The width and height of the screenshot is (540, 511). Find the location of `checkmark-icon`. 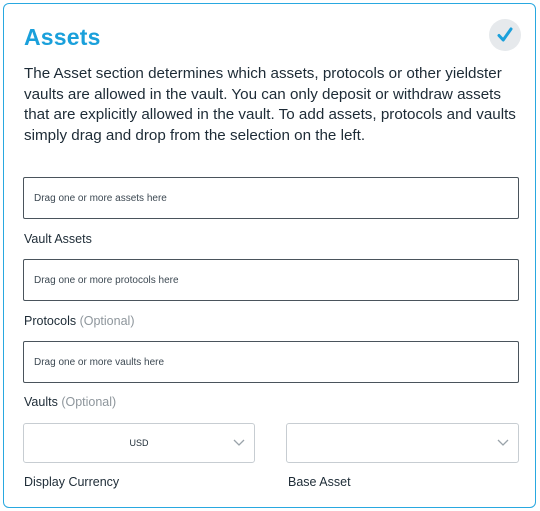

checkmark-icon is located at coordinates (505, 34).